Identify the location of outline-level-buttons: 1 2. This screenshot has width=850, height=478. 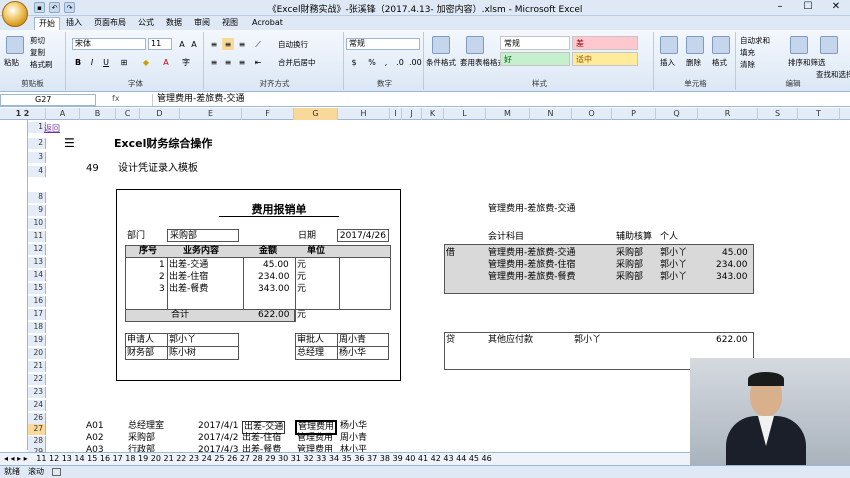
(23, 114).